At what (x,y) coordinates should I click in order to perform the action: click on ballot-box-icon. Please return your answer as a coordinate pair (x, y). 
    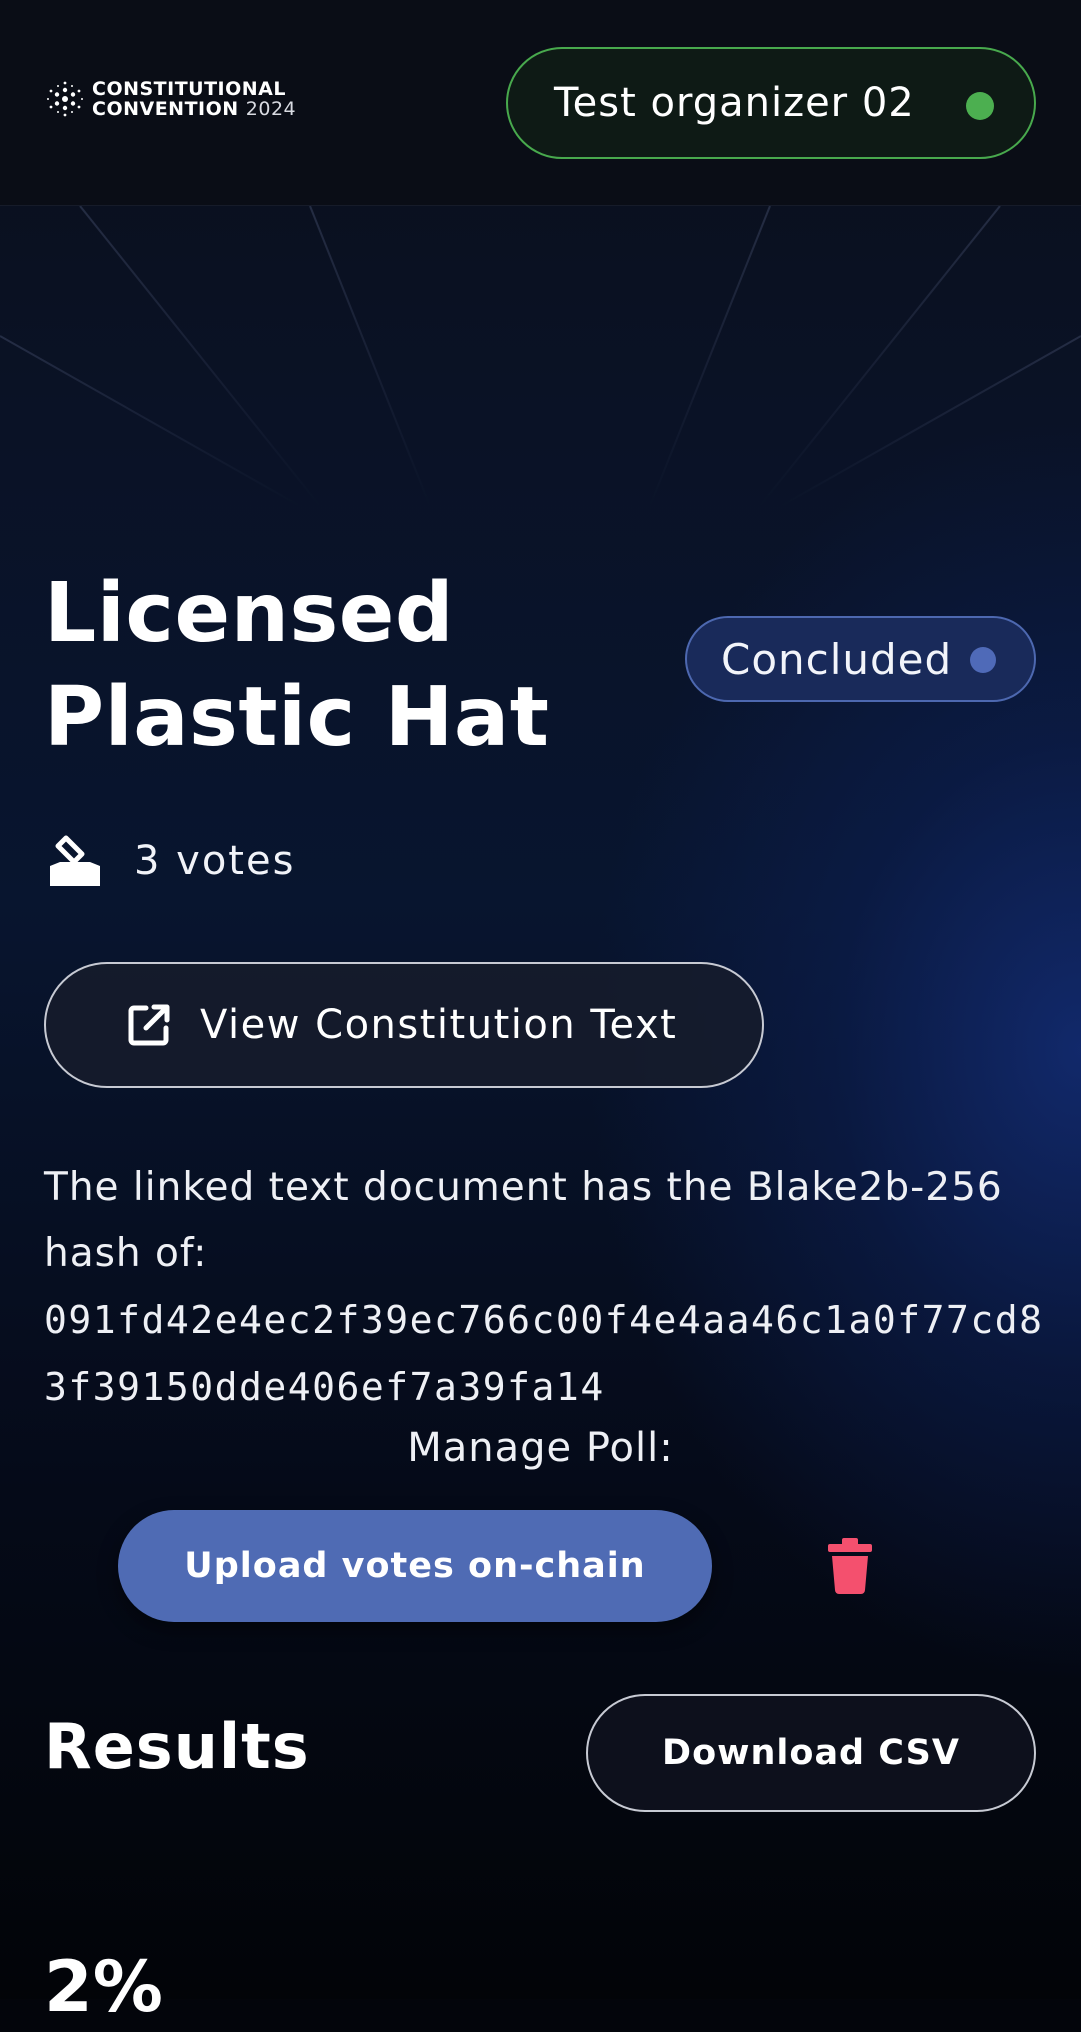
    Looking at the image, I should click on (75, 860).